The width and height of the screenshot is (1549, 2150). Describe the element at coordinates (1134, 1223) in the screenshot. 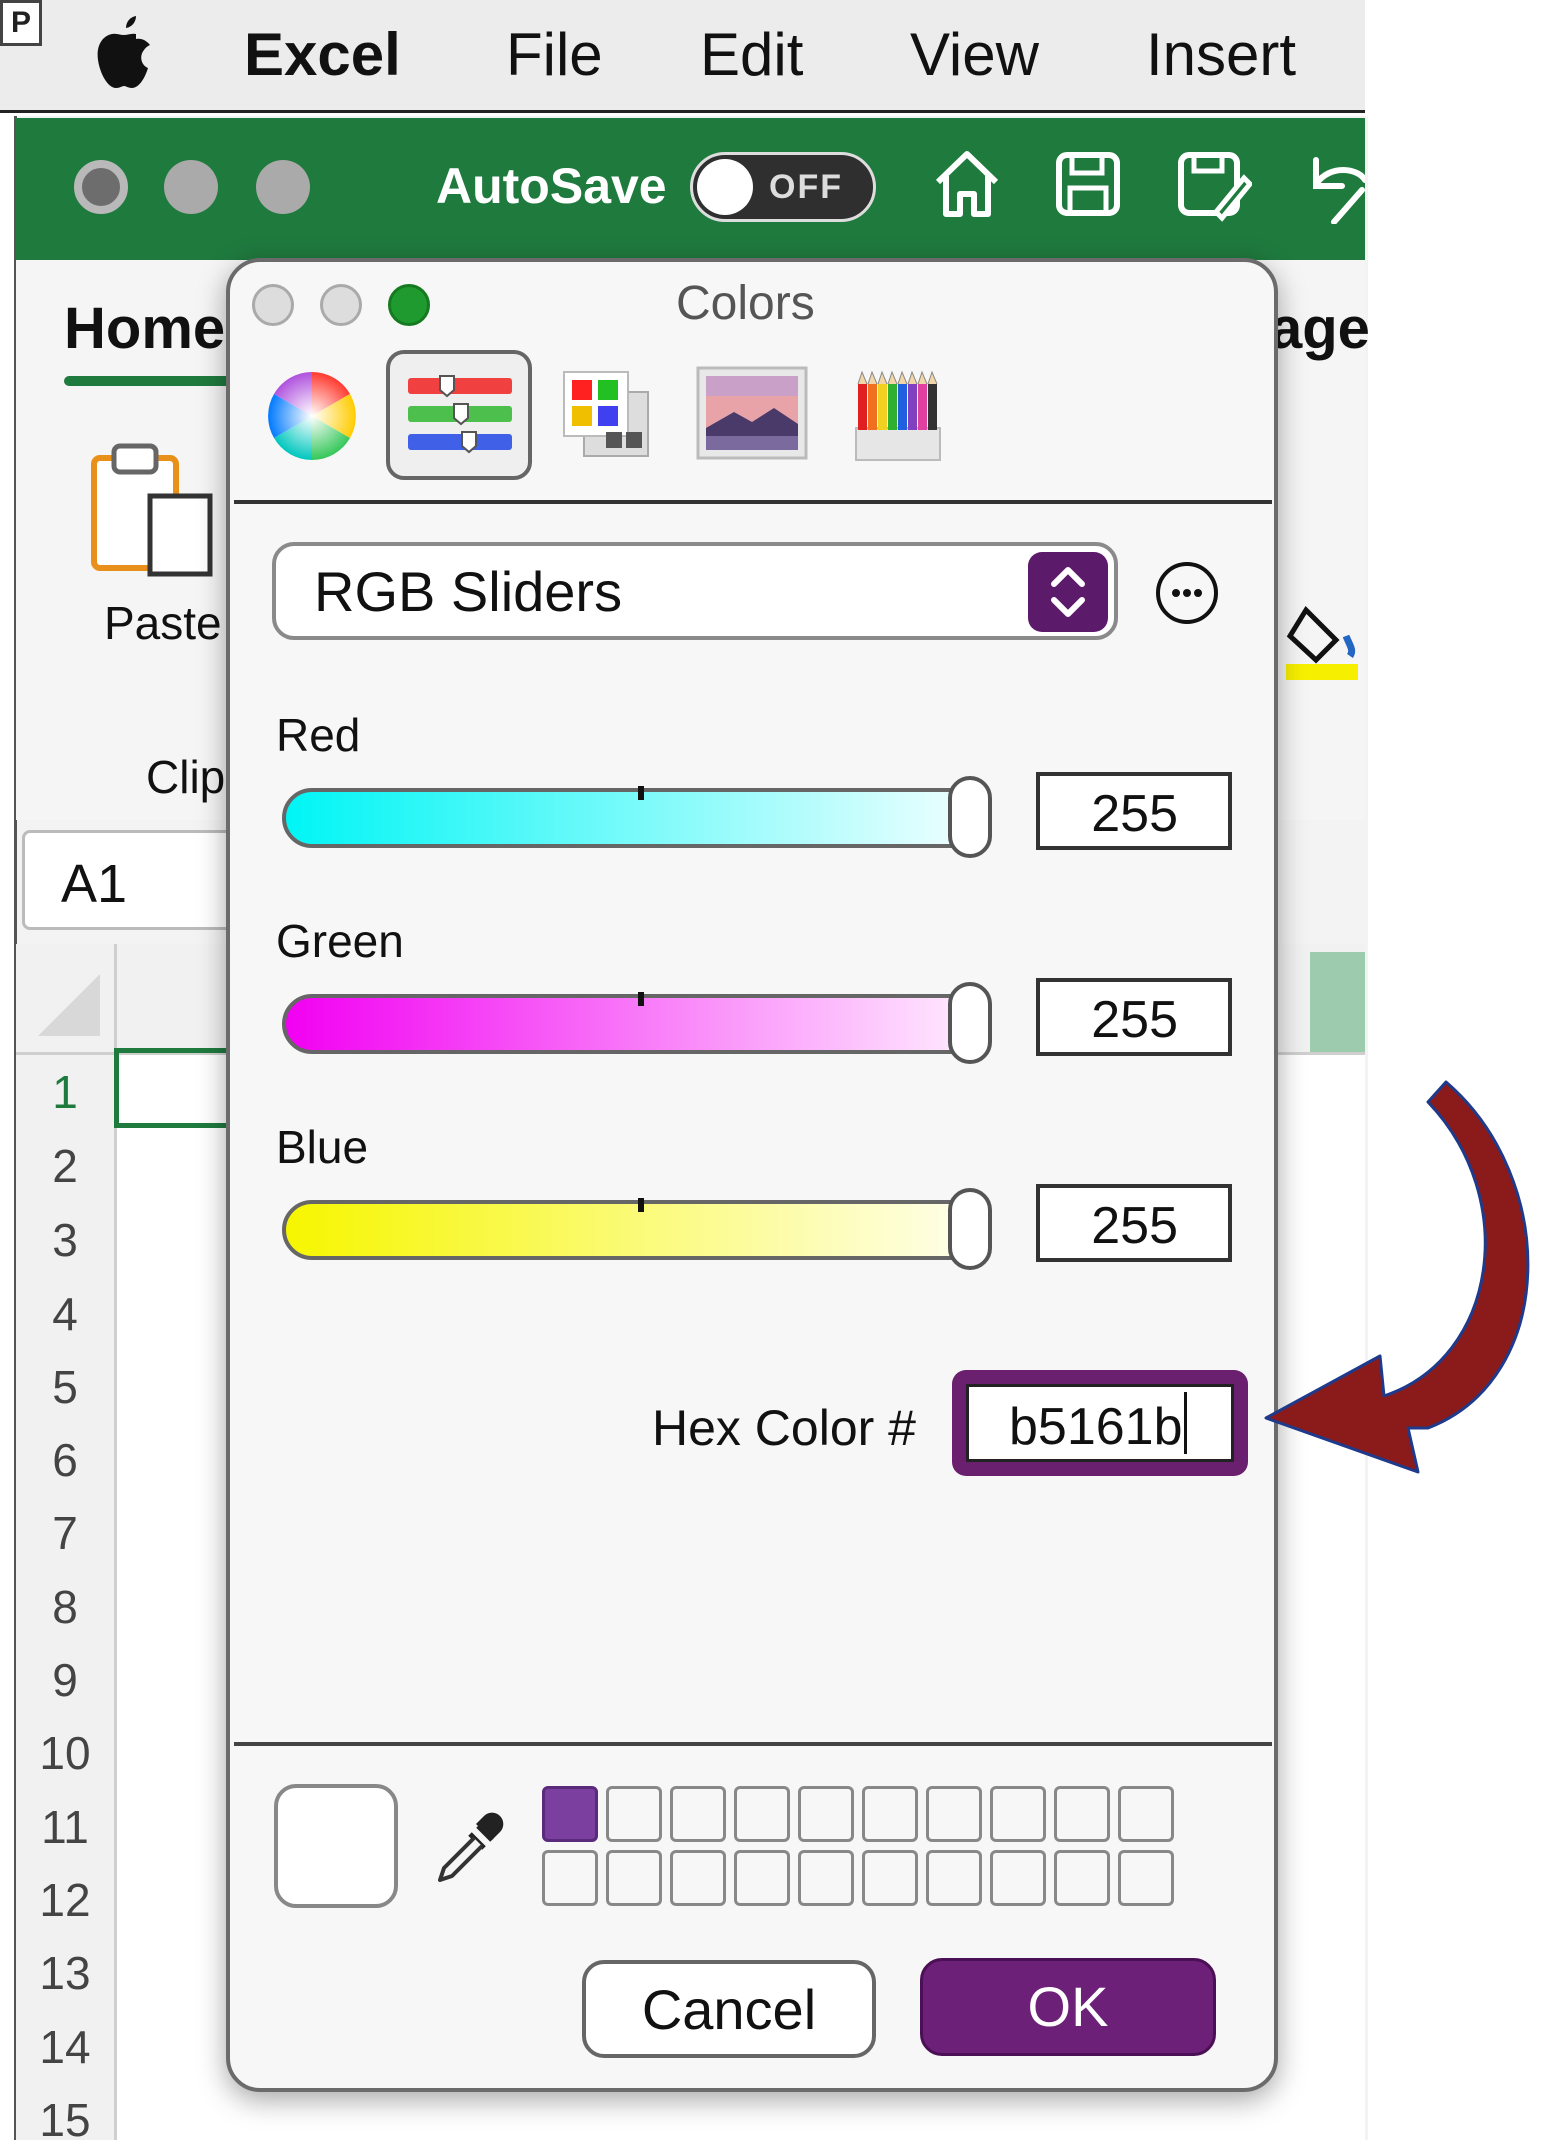

I see `blue-value-field: 255` at that location.